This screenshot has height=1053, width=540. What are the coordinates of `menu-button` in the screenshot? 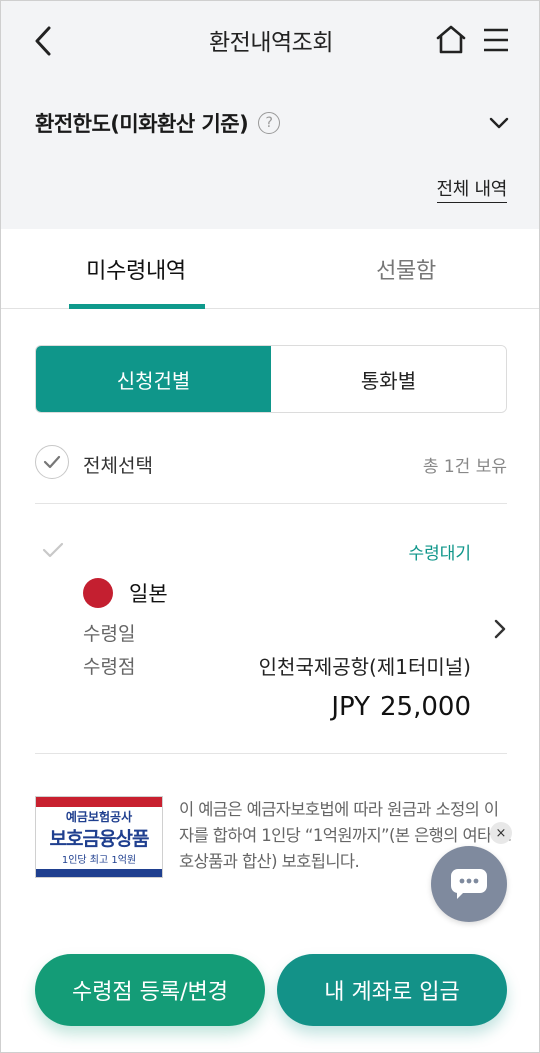 It's located at (496, 40).